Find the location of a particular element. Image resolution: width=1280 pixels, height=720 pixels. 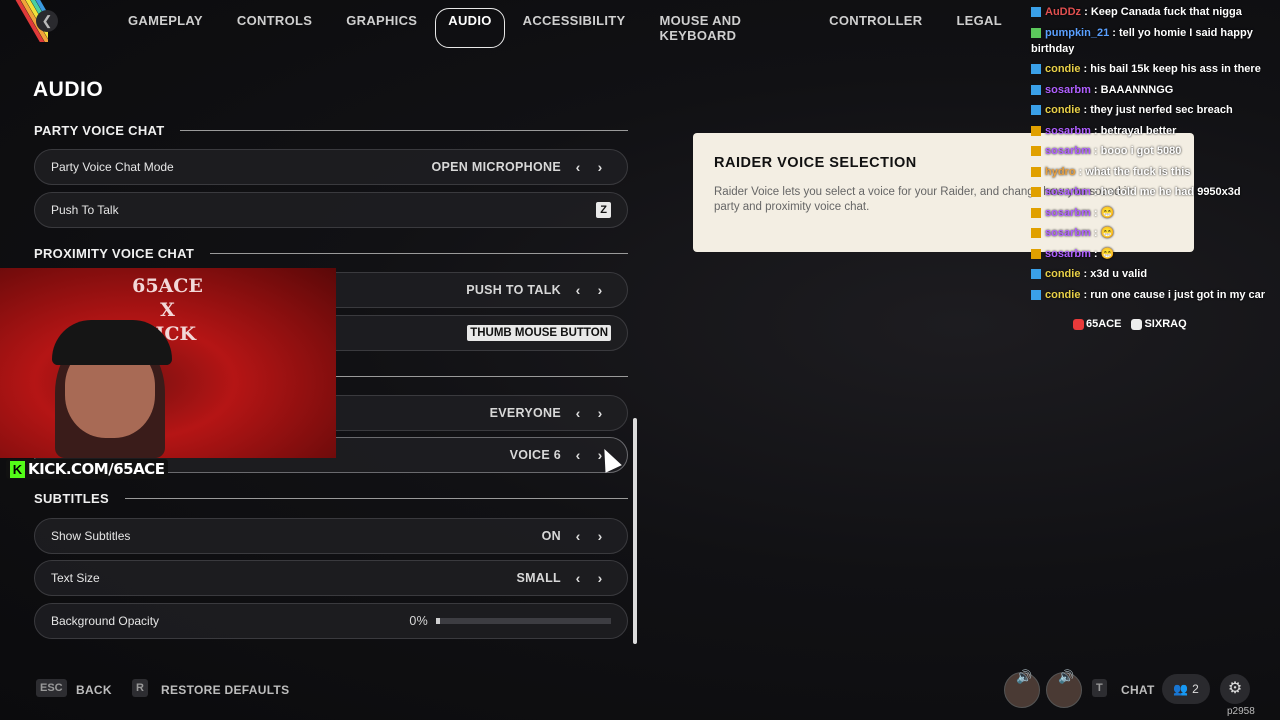

chat-text: : x3d u valid is located at coordinates (1114, 274).